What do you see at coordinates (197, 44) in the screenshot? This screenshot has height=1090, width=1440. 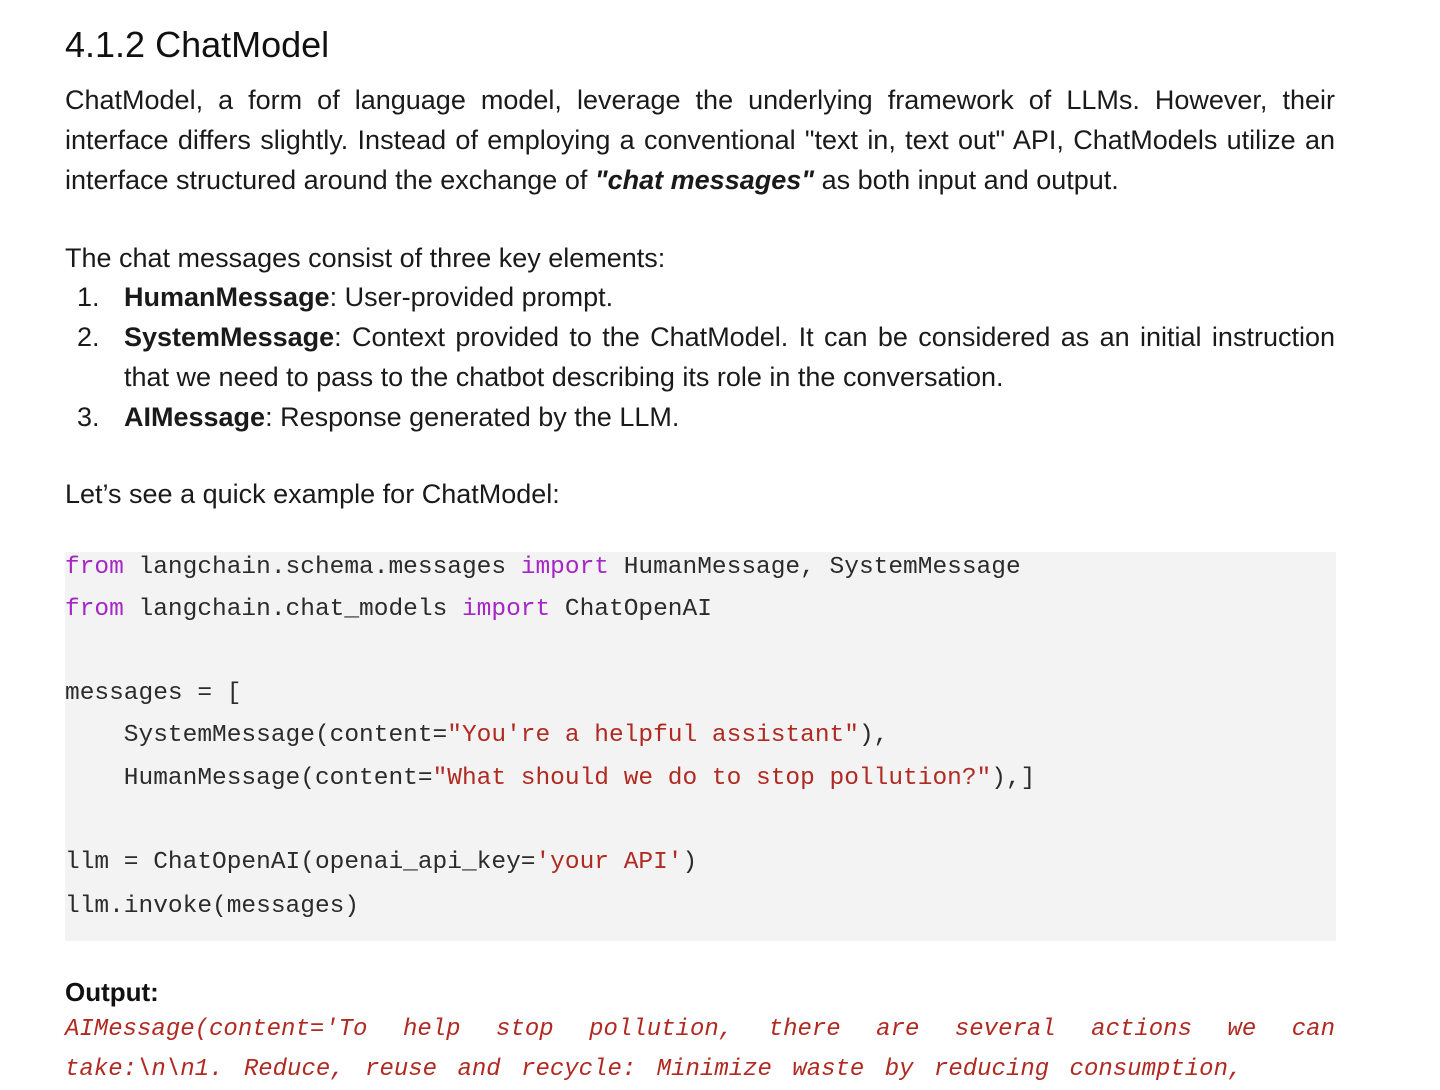 I see `section-heading: 4.1.2 ChatModel` at bounding box center [197, 44].